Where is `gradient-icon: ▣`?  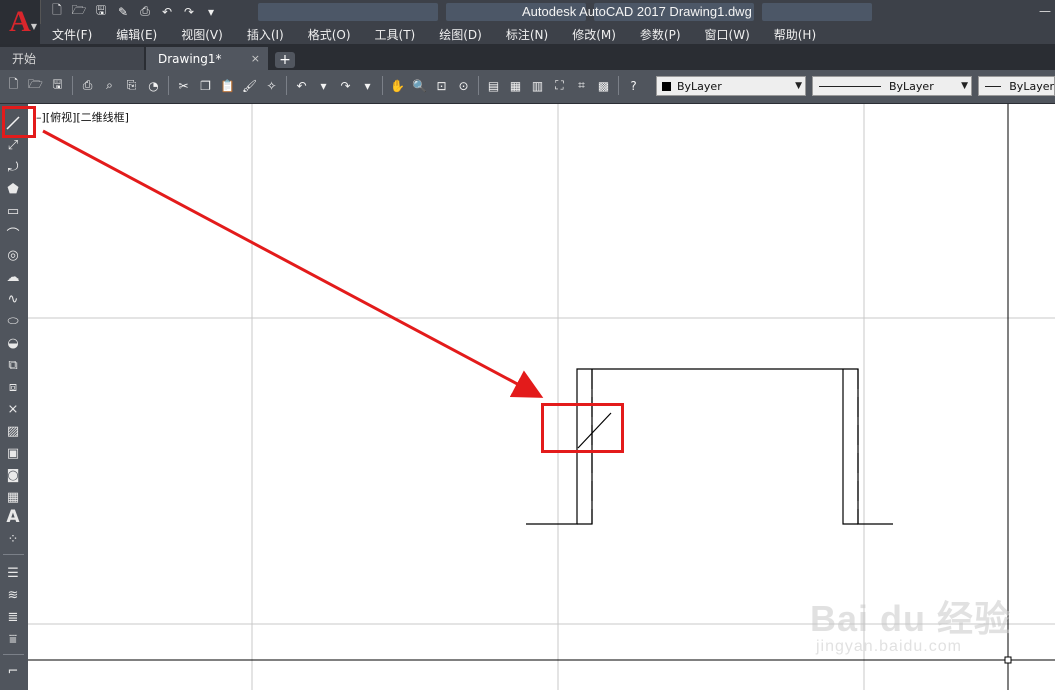
gradient-icon: ▣ is located at coordinates (13, 453).